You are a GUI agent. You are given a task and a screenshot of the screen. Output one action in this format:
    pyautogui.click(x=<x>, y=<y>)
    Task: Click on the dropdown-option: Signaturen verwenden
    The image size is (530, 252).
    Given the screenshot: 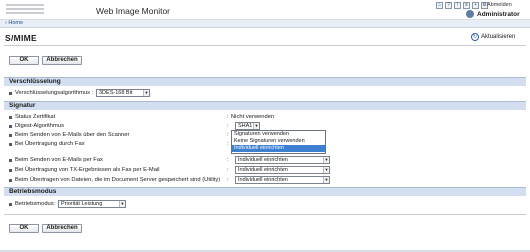 What is the action you would take?
    pyautogui.click(x=278, y=134)
    